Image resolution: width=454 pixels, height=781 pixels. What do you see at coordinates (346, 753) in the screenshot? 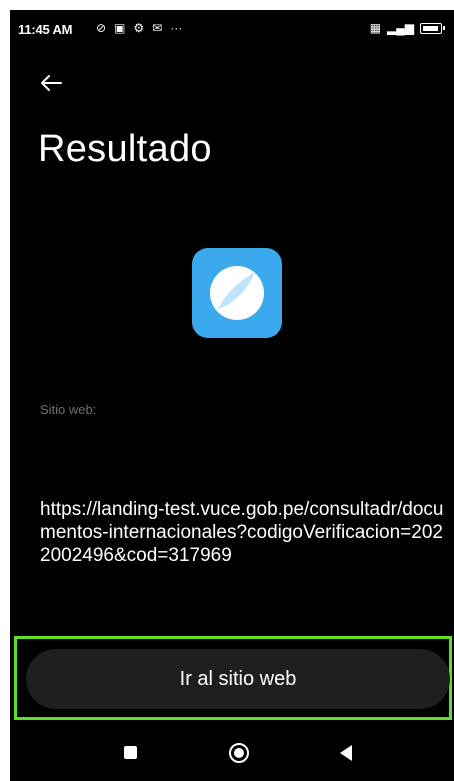
I see `back-triangle-icon` at bounding box center [346, 753].